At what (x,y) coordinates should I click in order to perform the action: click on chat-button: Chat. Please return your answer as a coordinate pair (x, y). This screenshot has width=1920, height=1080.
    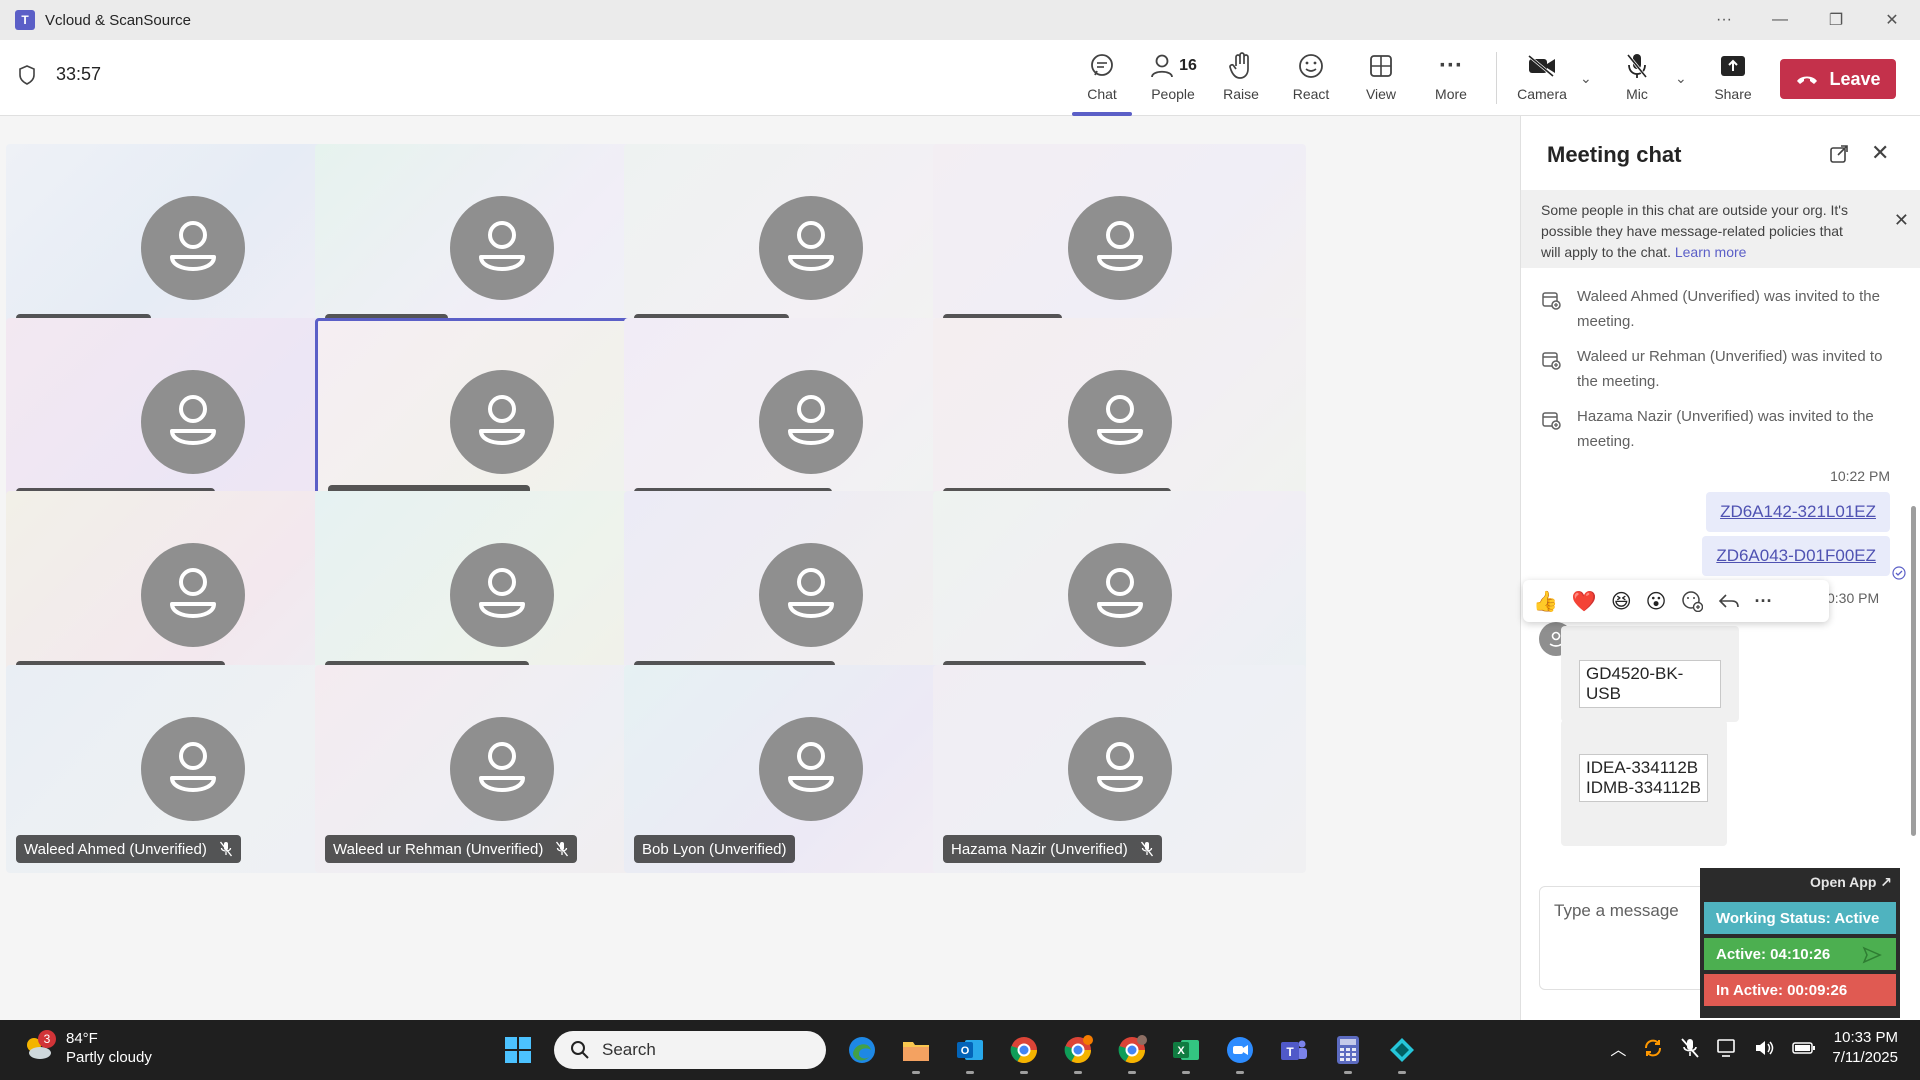
    Looking at the image, I should click on (1102, 83).